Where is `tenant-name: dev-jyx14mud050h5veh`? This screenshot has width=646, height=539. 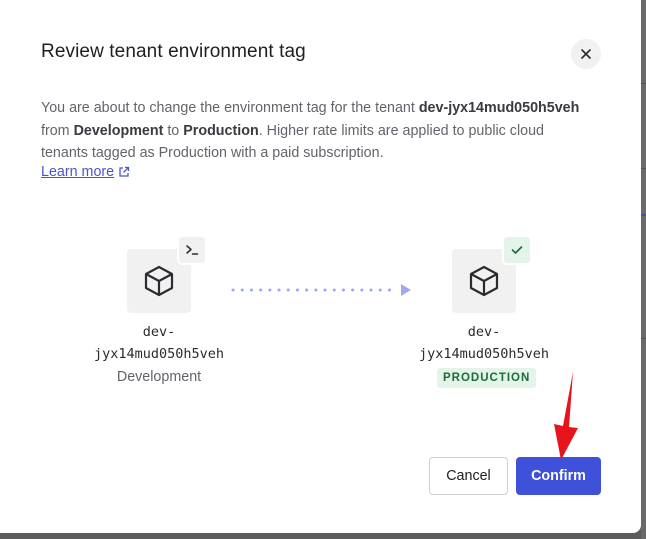 tenant-name: dev-jyx14mud050h5veh is located at coordinates (499, 108).